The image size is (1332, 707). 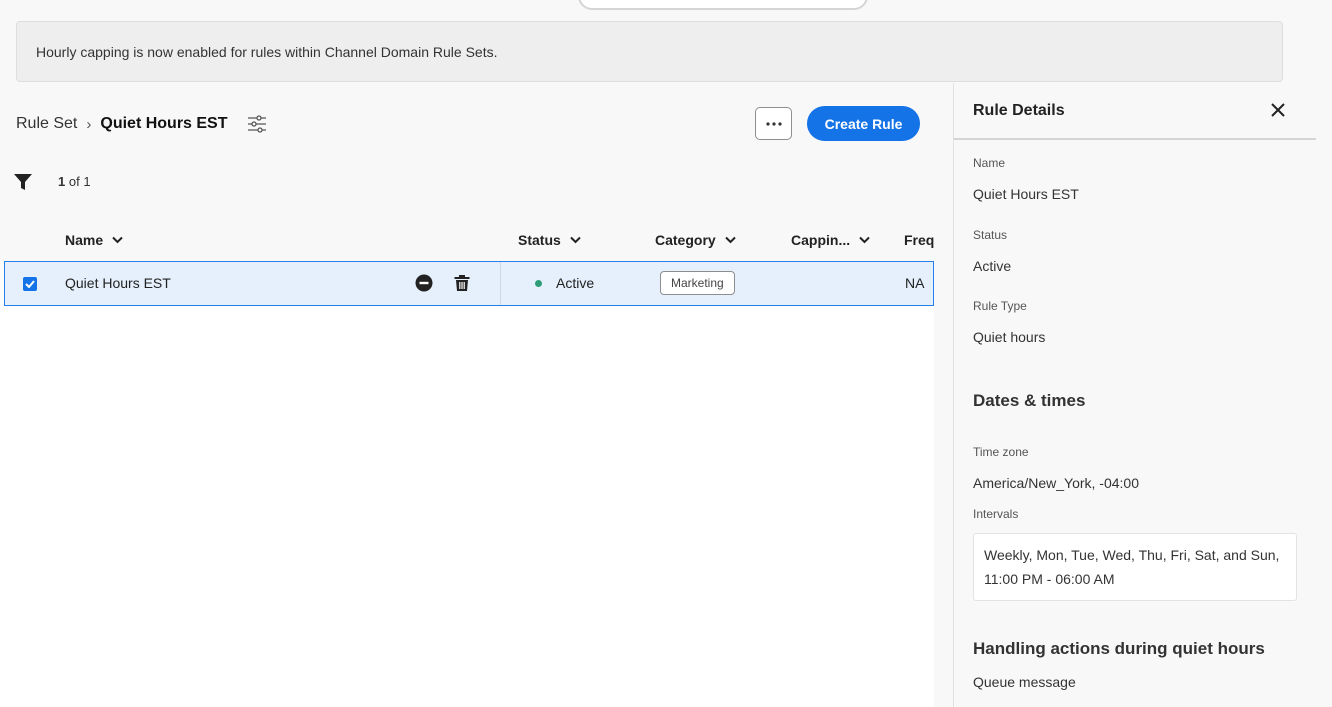 What do you see at coordinates (697, 283) in the screenshot?
I see `category-tag: Marketing` at bounding box center [697, 283].